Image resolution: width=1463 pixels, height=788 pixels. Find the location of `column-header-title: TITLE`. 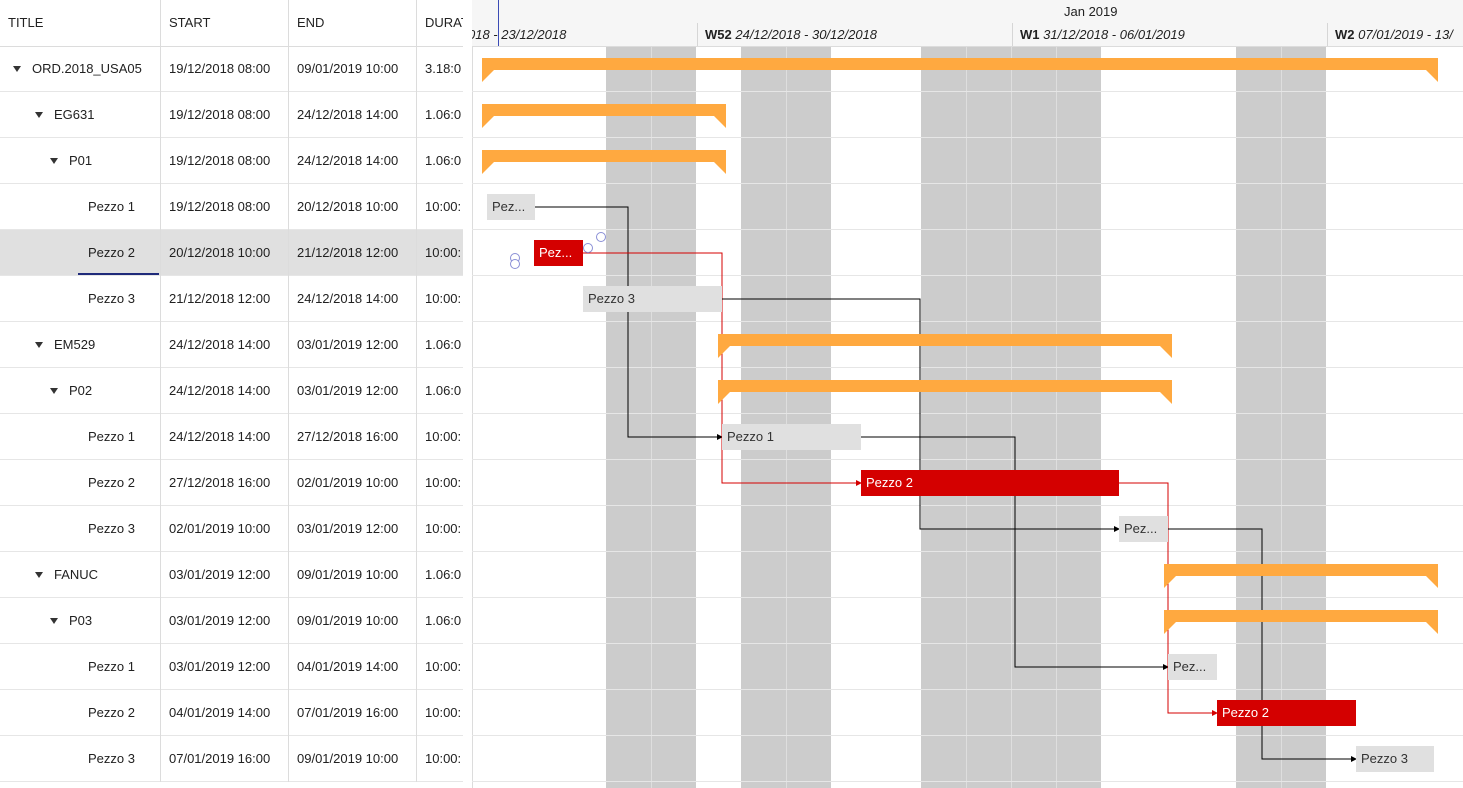

column-header-title: TITLE is located at coordinates (80, 23).